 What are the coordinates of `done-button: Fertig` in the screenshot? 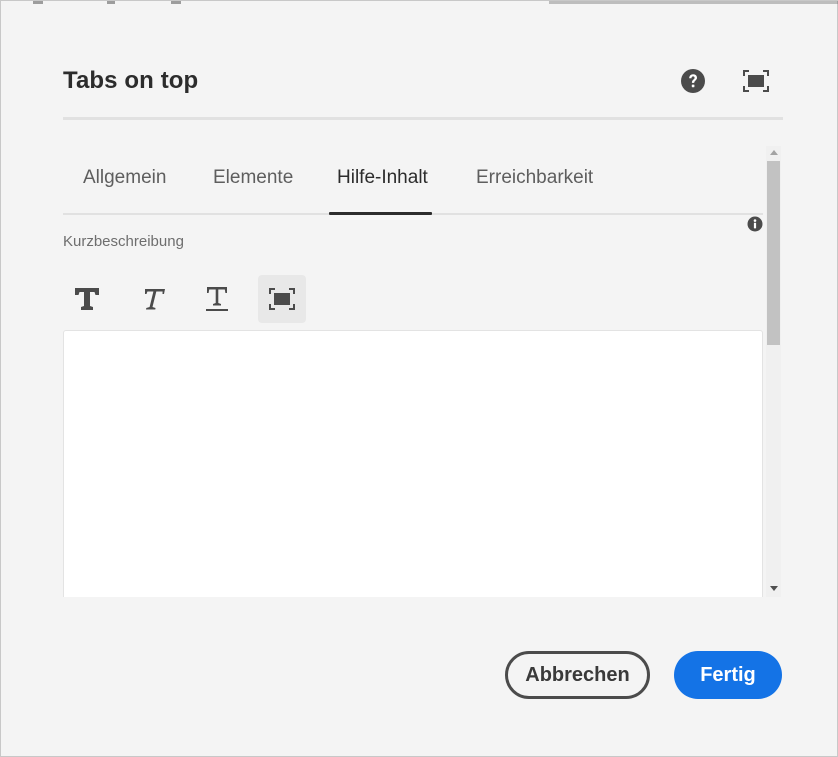 It's located at (728, 675).